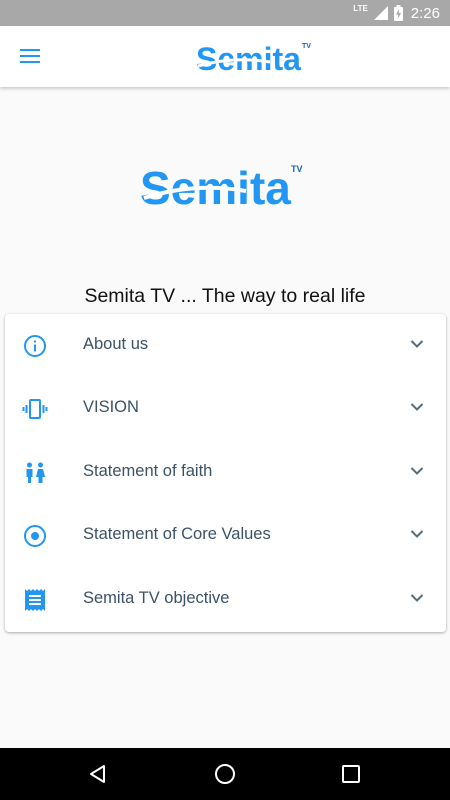 The image size is (450, 800). Describe the element at coordinates (35, 346) in the screenshot. I see `info-icon` at that location.